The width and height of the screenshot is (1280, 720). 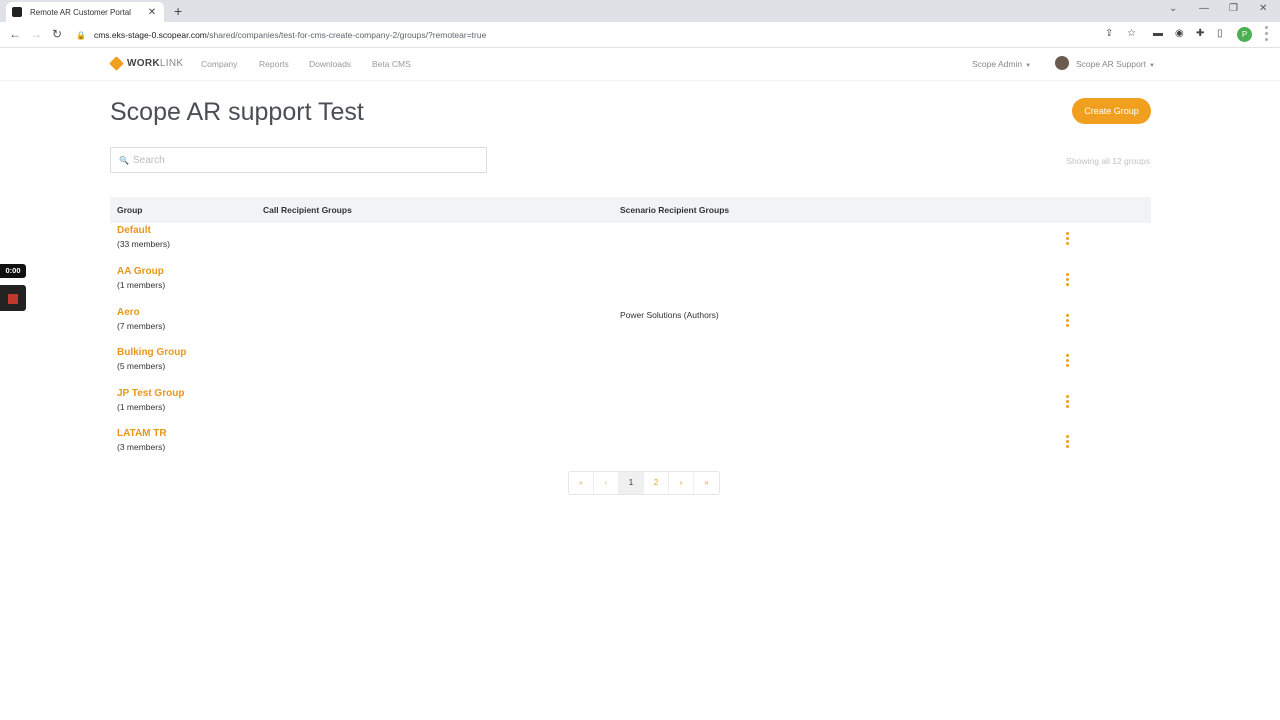 I want to click on back-icon: ←, so click(x=15, y=34).